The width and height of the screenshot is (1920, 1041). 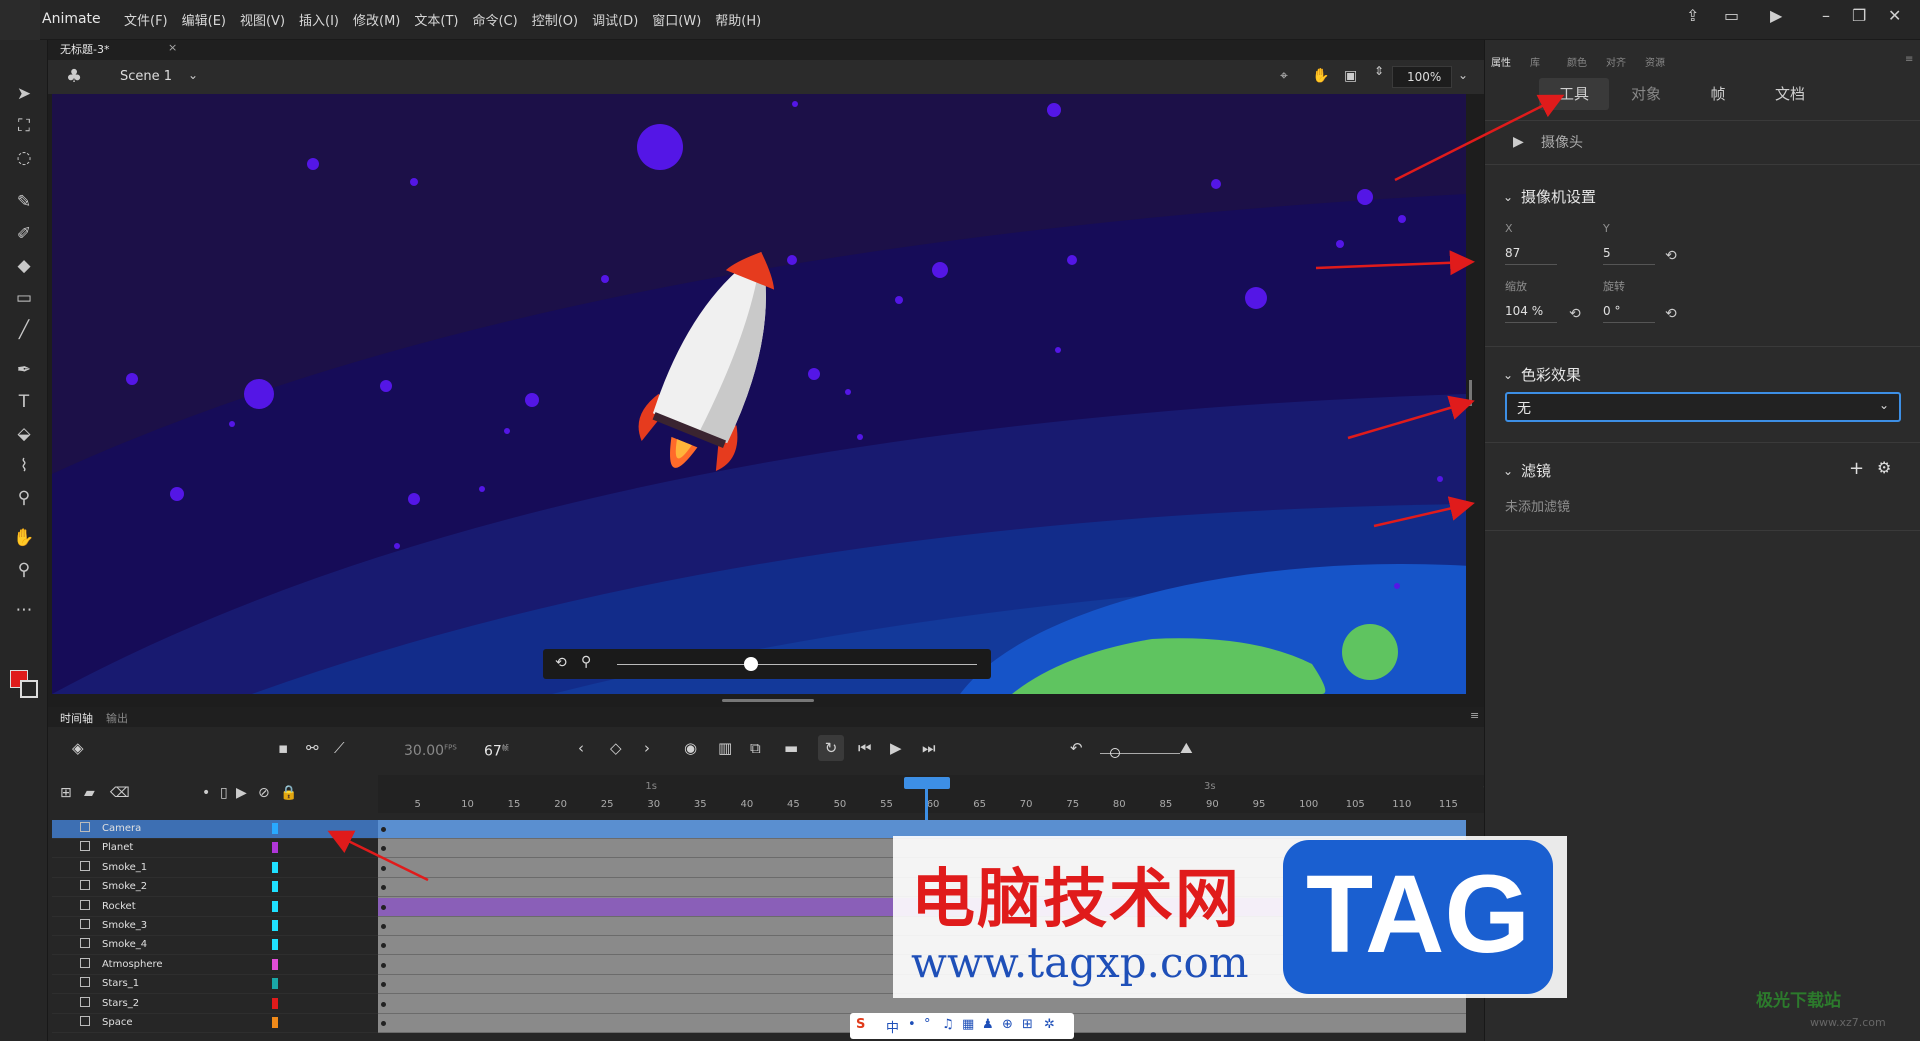 What do you see at coordinates (926, 801) in the screenshot?
I see `playhead` at bounding box center [926, 801].